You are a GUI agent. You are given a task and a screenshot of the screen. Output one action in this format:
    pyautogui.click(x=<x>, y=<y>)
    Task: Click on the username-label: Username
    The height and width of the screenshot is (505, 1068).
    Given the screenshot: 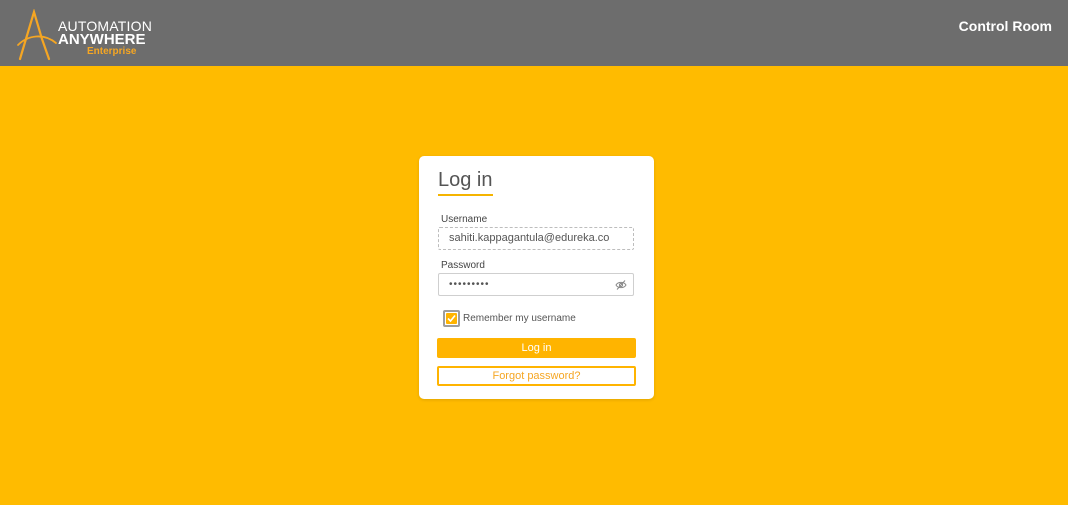 What is the action you would take?
    pyautogui.click(x=464, y=219)
    